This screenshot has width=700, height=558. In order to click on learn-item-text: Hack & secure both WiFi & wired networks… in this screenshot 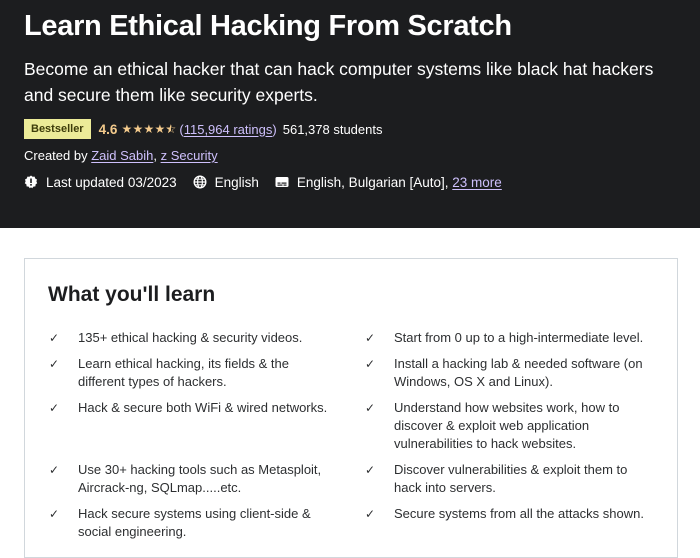, I will do `click(203, 407)`.